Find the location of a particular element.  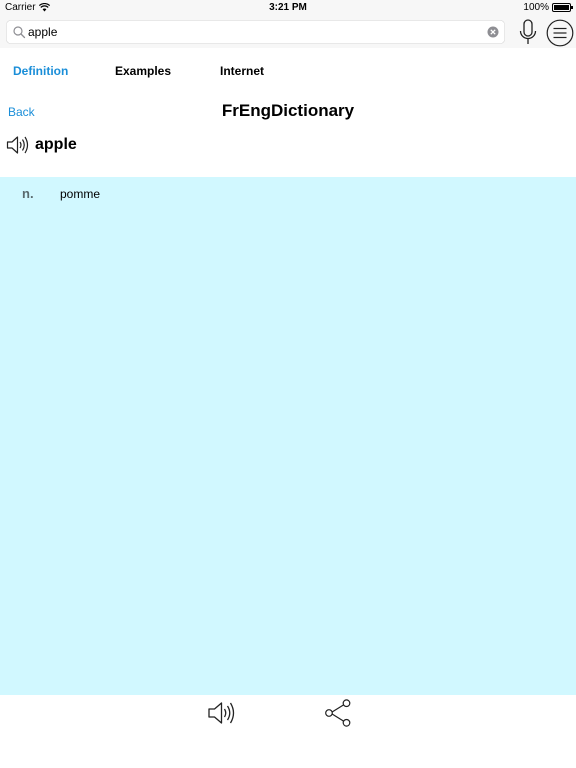

entry-word: apple is located at coordinates (56, 144).